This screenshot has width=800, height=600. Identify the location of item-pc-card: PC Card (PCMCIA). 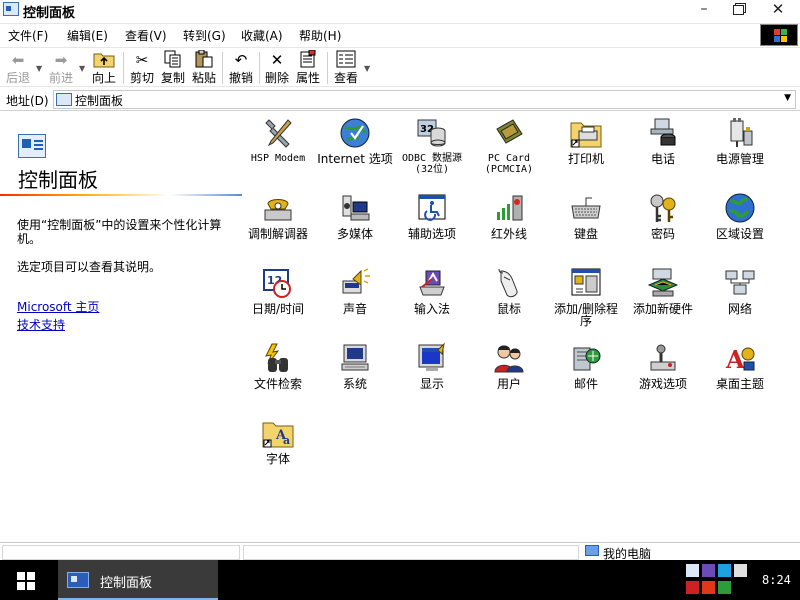
(509, 143).